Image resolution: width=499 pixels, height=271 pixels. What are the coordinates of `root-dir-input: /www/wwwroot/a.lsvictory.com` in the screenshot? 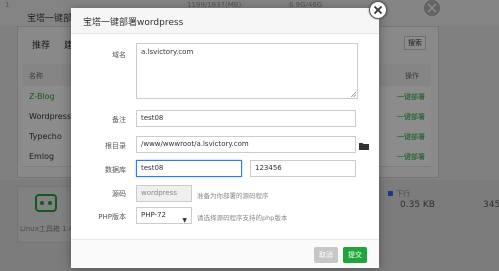 It's located at (246, 144).